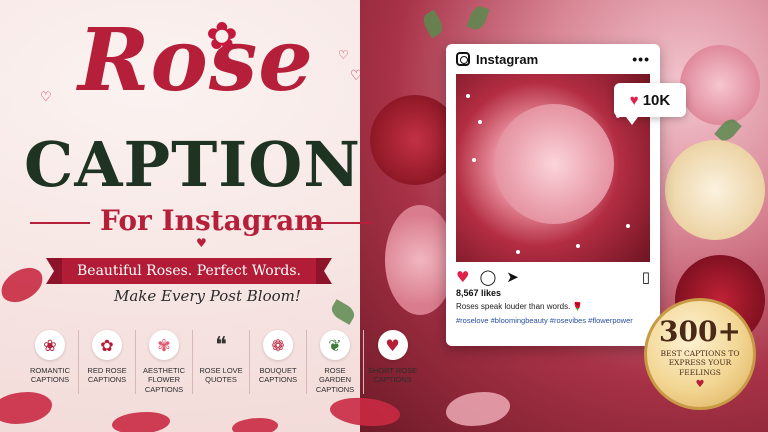  Describe the element at coordinates (715, 190) in the screenshot. I see `cream-rose-decoration` at that location.